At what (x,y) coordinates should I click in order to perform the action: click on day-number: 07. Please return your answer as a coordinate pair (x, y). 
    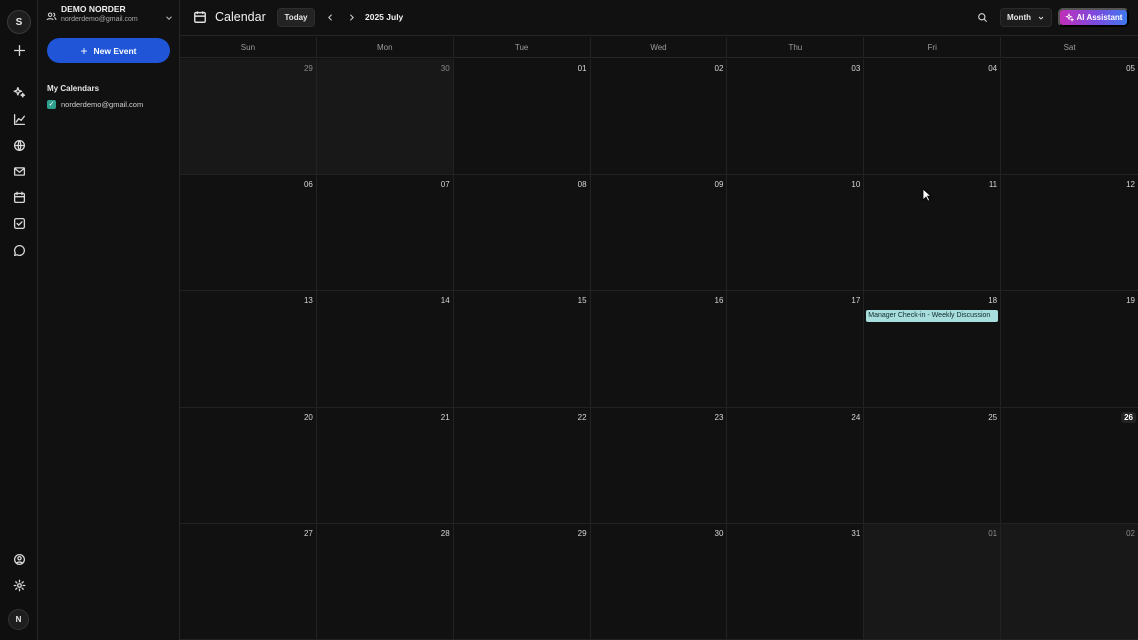
    Looking at the image, I should click on (445, 185).